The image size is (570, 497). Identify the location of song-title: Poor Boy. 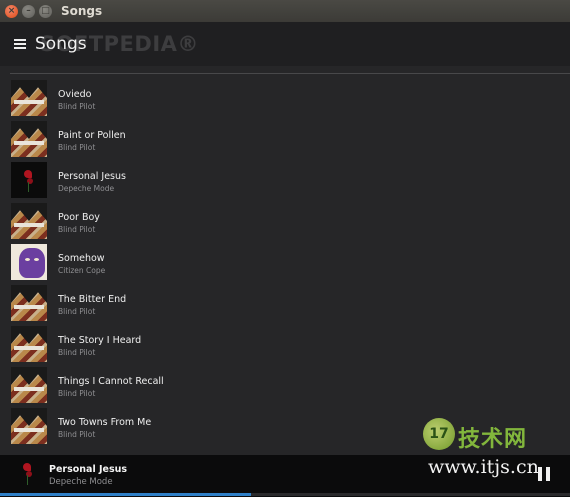
(79, 217).